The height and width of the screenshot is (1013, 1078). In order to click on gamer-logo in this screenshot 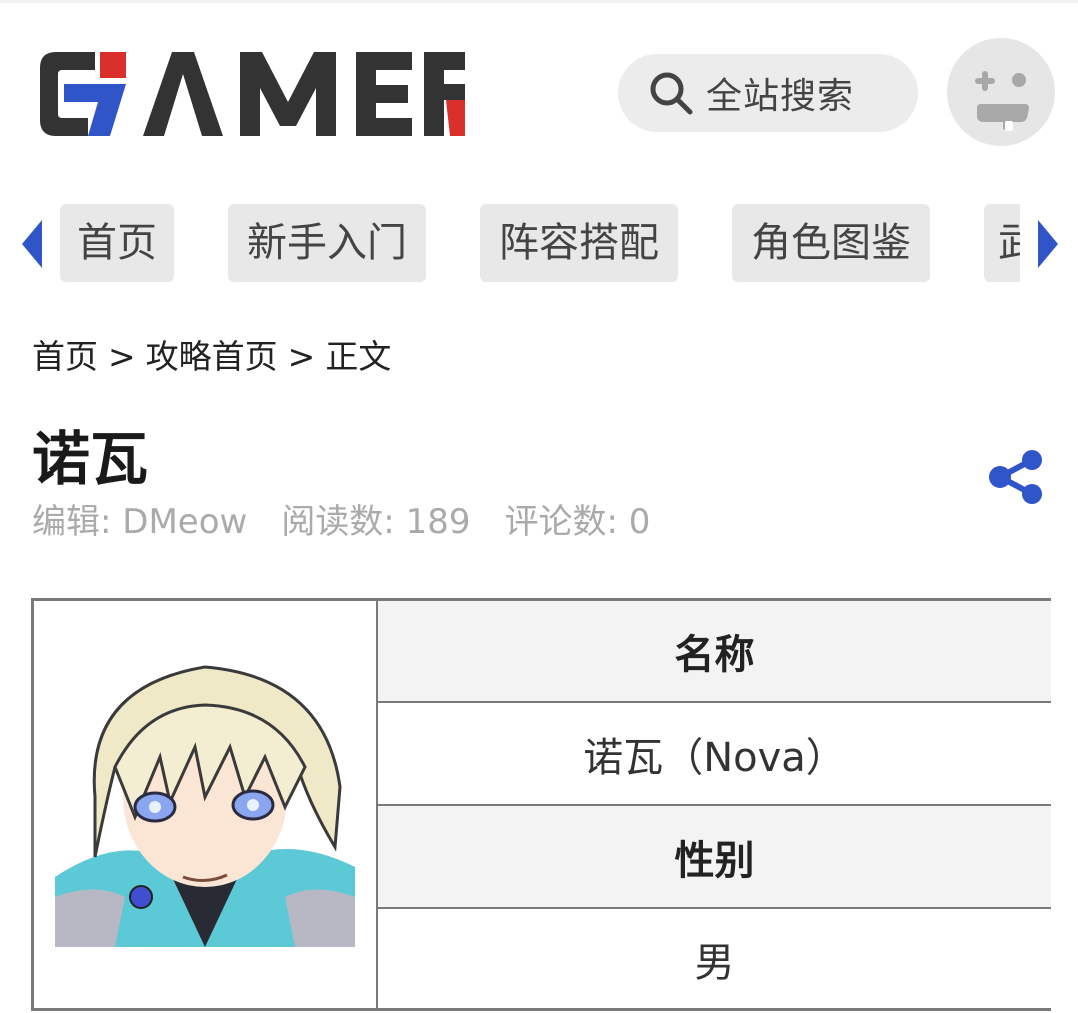, I will do `click(252, 94)`.